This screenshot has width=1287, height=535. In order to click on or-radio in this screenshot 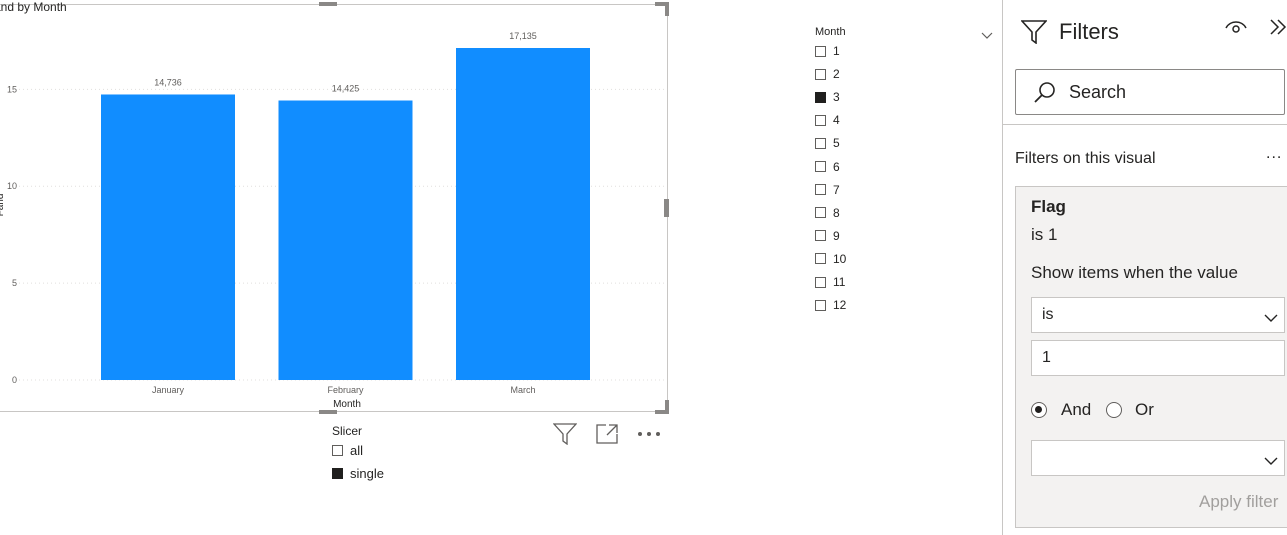, I will do `click(1114, 410)`.